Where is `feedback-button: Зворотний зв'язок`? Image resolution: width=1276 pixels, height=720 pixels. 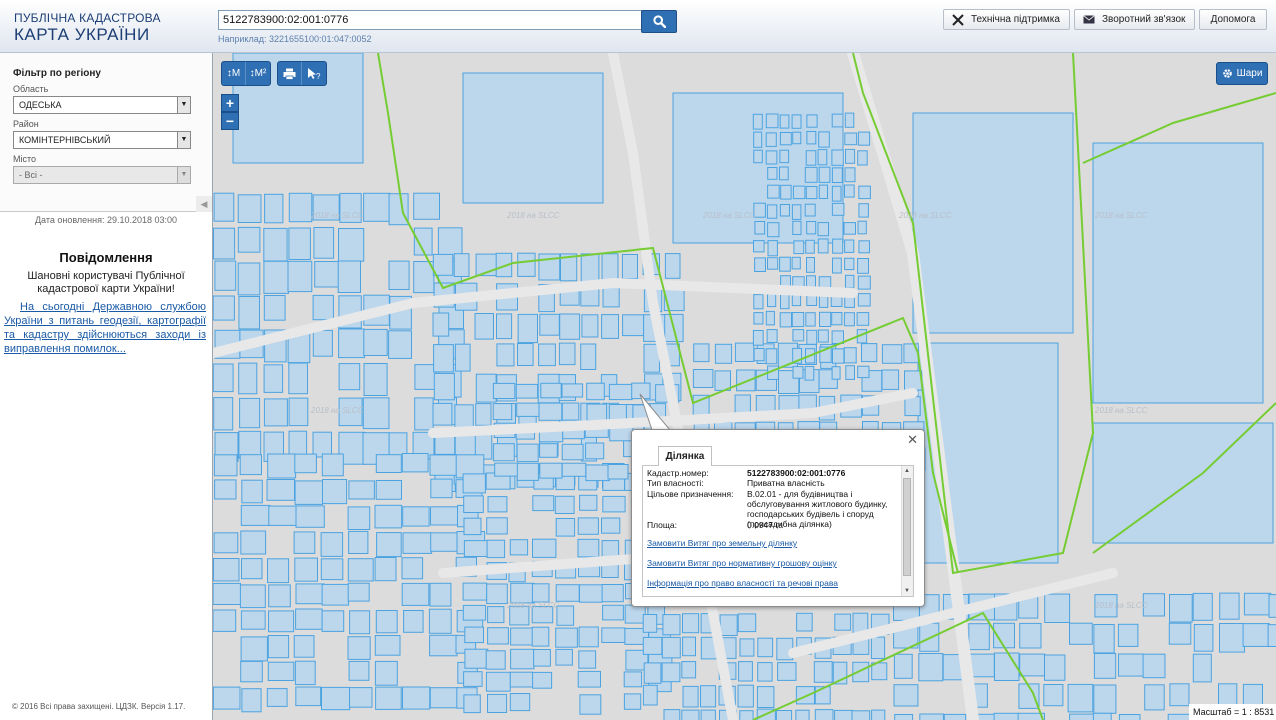
feedback-button: Зворотний зв'язок is located at coordinates (1134, 19).